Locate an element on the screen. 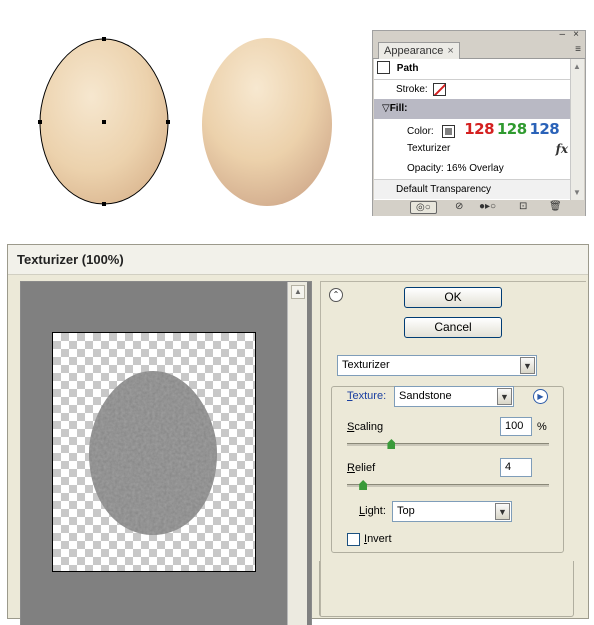 This screenshot has height=625, width=594. scaling-unit: % is located at coordinates (542, 427).